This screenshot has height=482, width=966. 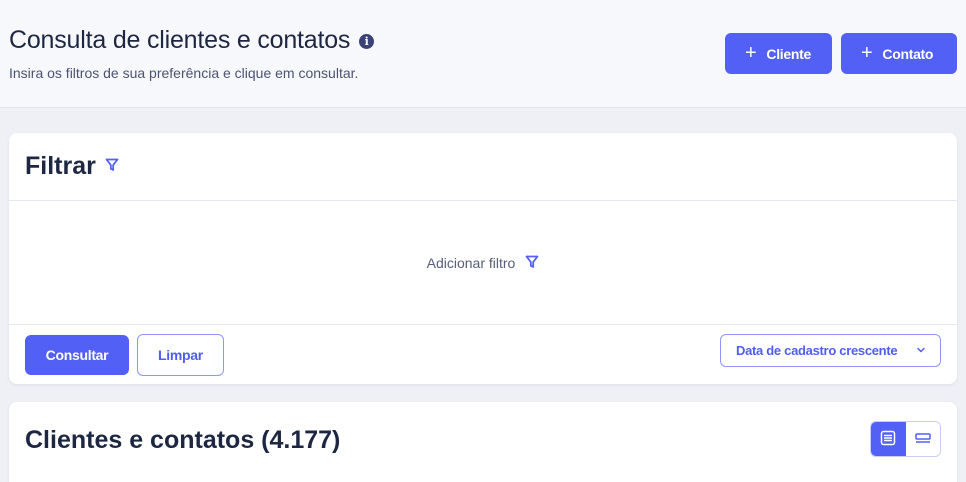 I want to click on chevron-down-icon, so click(x=921, y=350).